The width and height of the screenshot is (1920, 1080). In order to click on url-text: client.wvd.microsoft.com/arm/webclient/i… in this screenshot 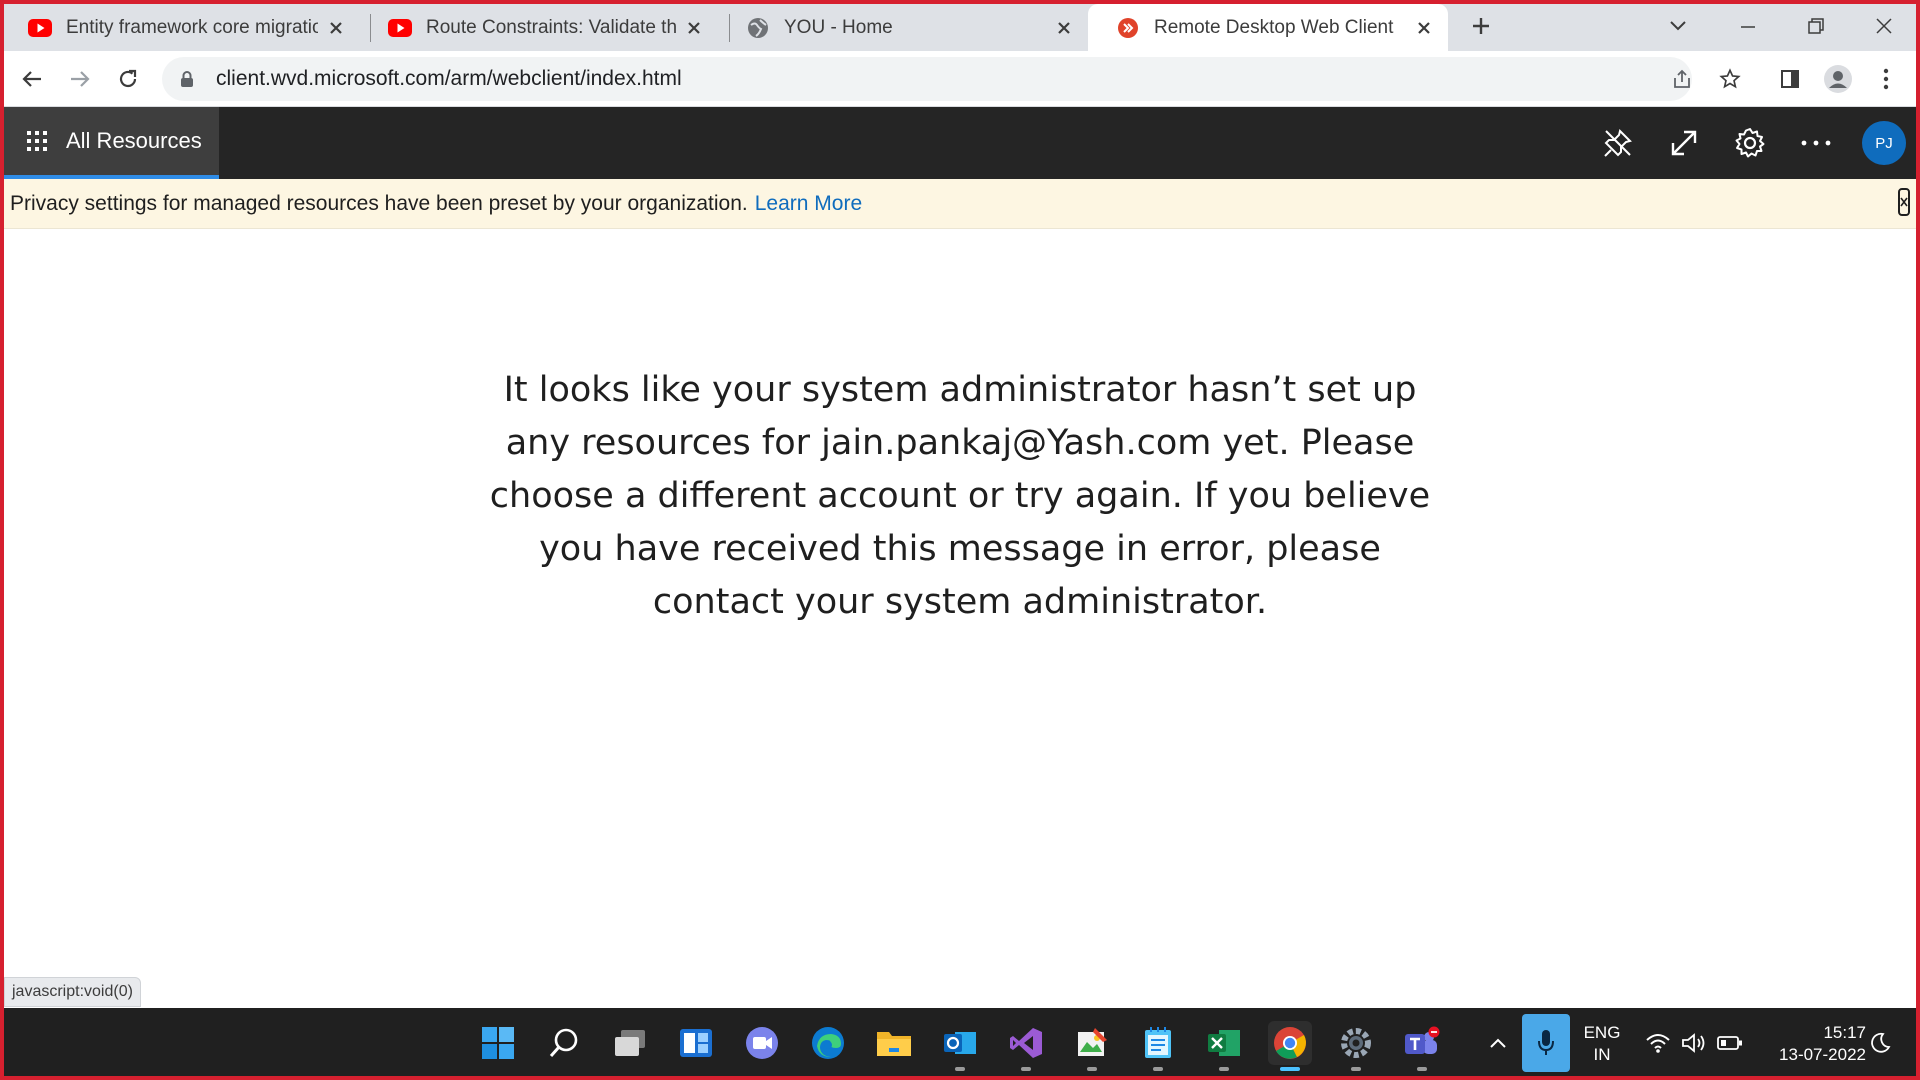, I will do `click(449, 78)`.